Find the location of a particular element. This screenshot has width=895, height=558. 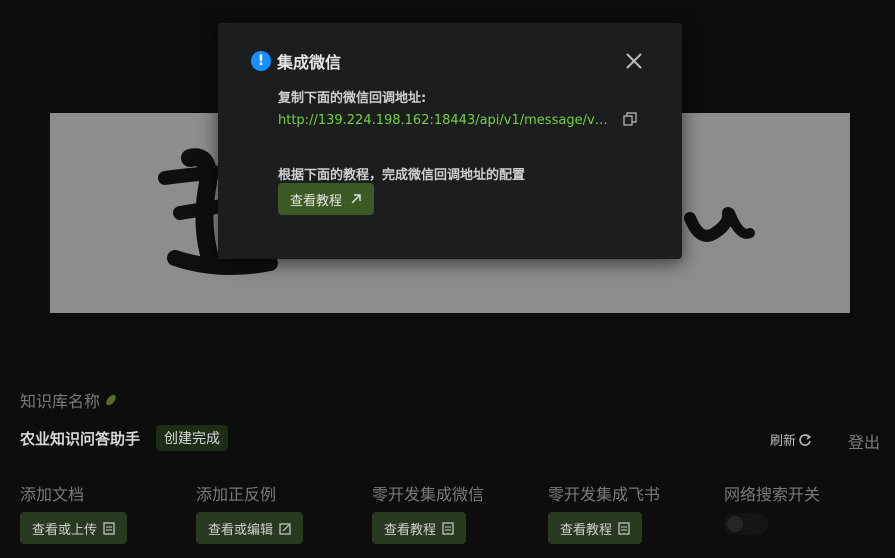

view-tutorial-button: 查看教程 is located at coordinates (326, 199).